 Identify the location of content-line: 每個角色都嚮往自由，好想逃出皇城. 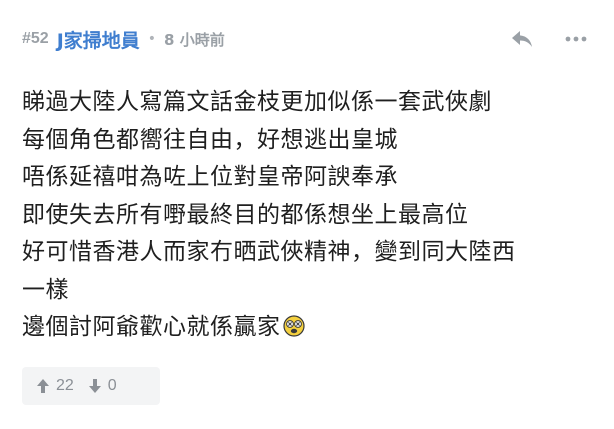
(210, 139).